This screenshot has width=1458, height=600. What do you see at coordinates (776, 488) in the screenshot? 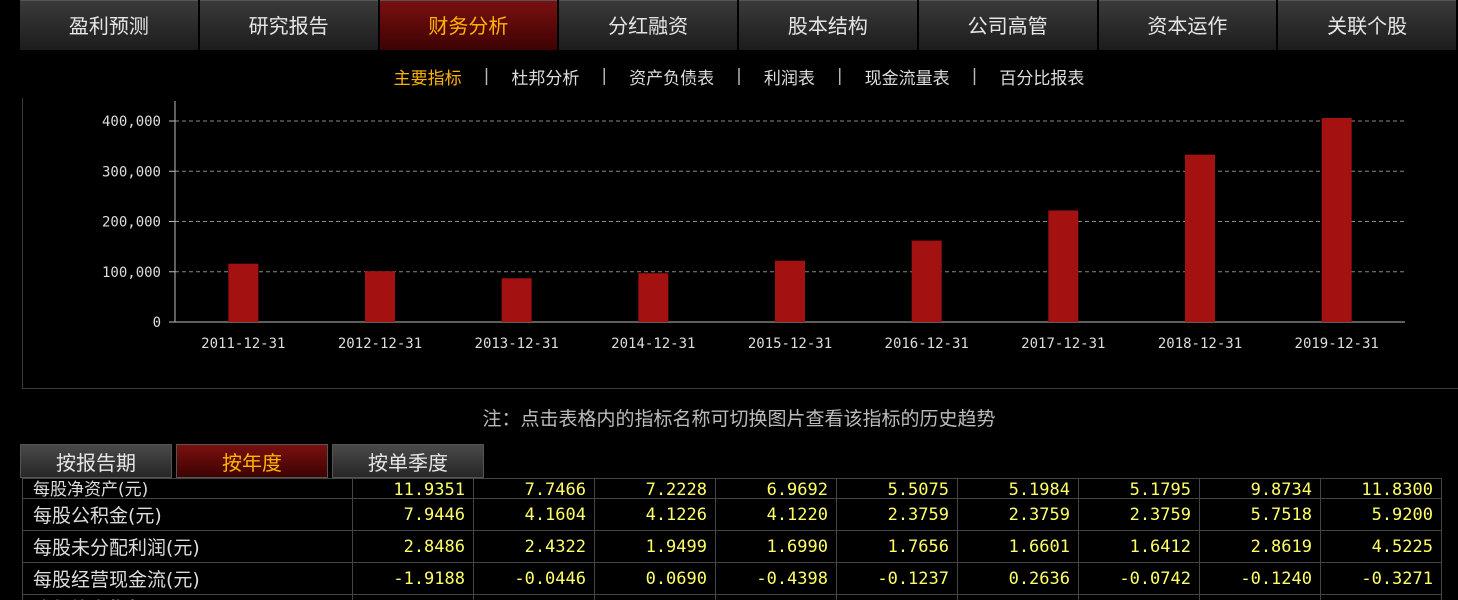
I see `table-cell: 6.9692` at bounding box center [776, 488].